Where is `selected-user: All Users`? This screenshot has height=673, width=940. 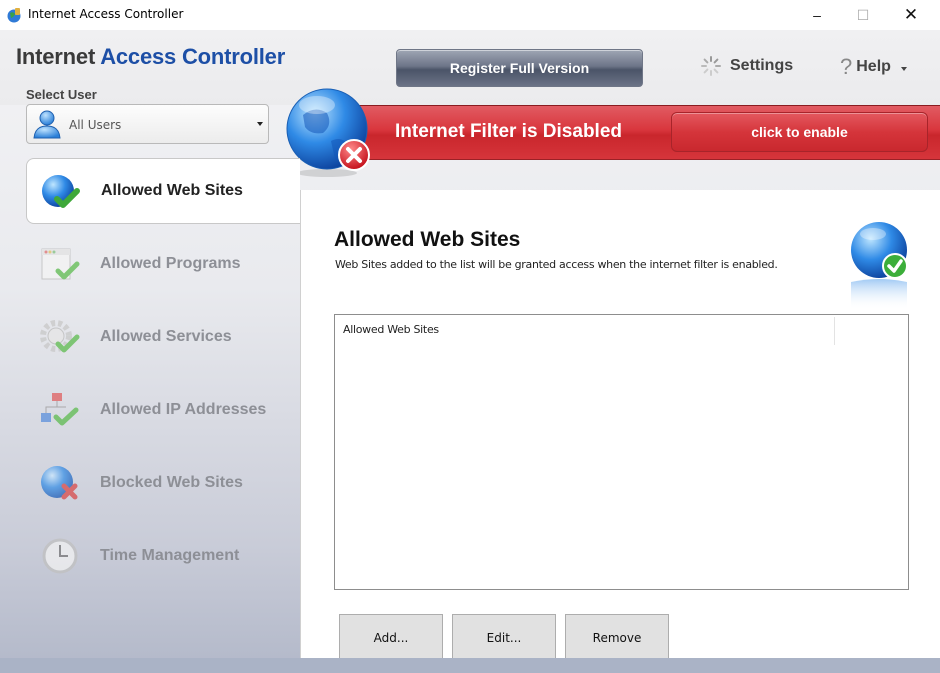 selected-user: All Users is located at coordinates (95, 125).